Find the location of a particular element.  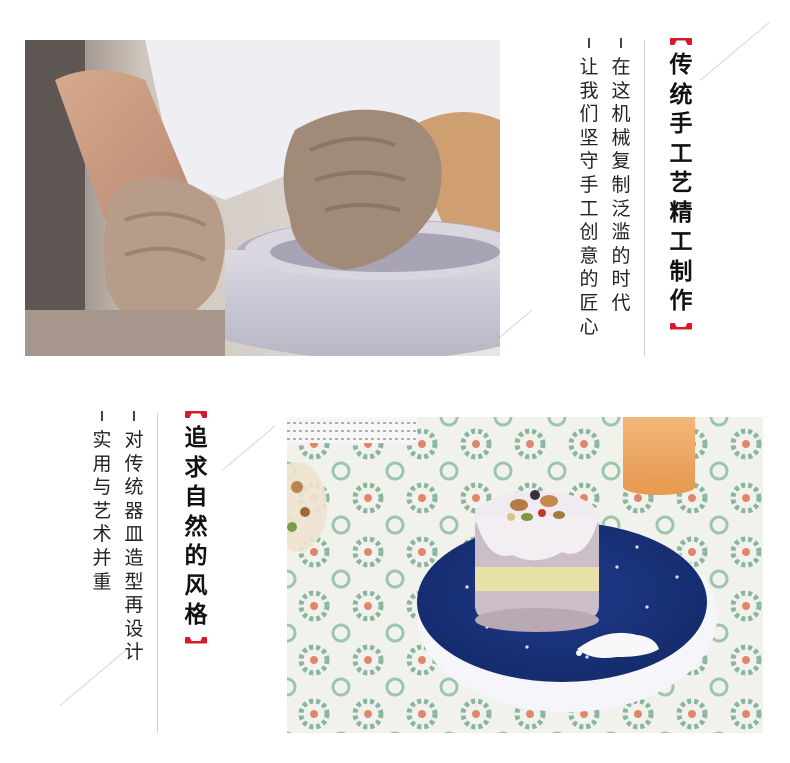

section2-line2-char: 用 is located at coordinates (102, 463).